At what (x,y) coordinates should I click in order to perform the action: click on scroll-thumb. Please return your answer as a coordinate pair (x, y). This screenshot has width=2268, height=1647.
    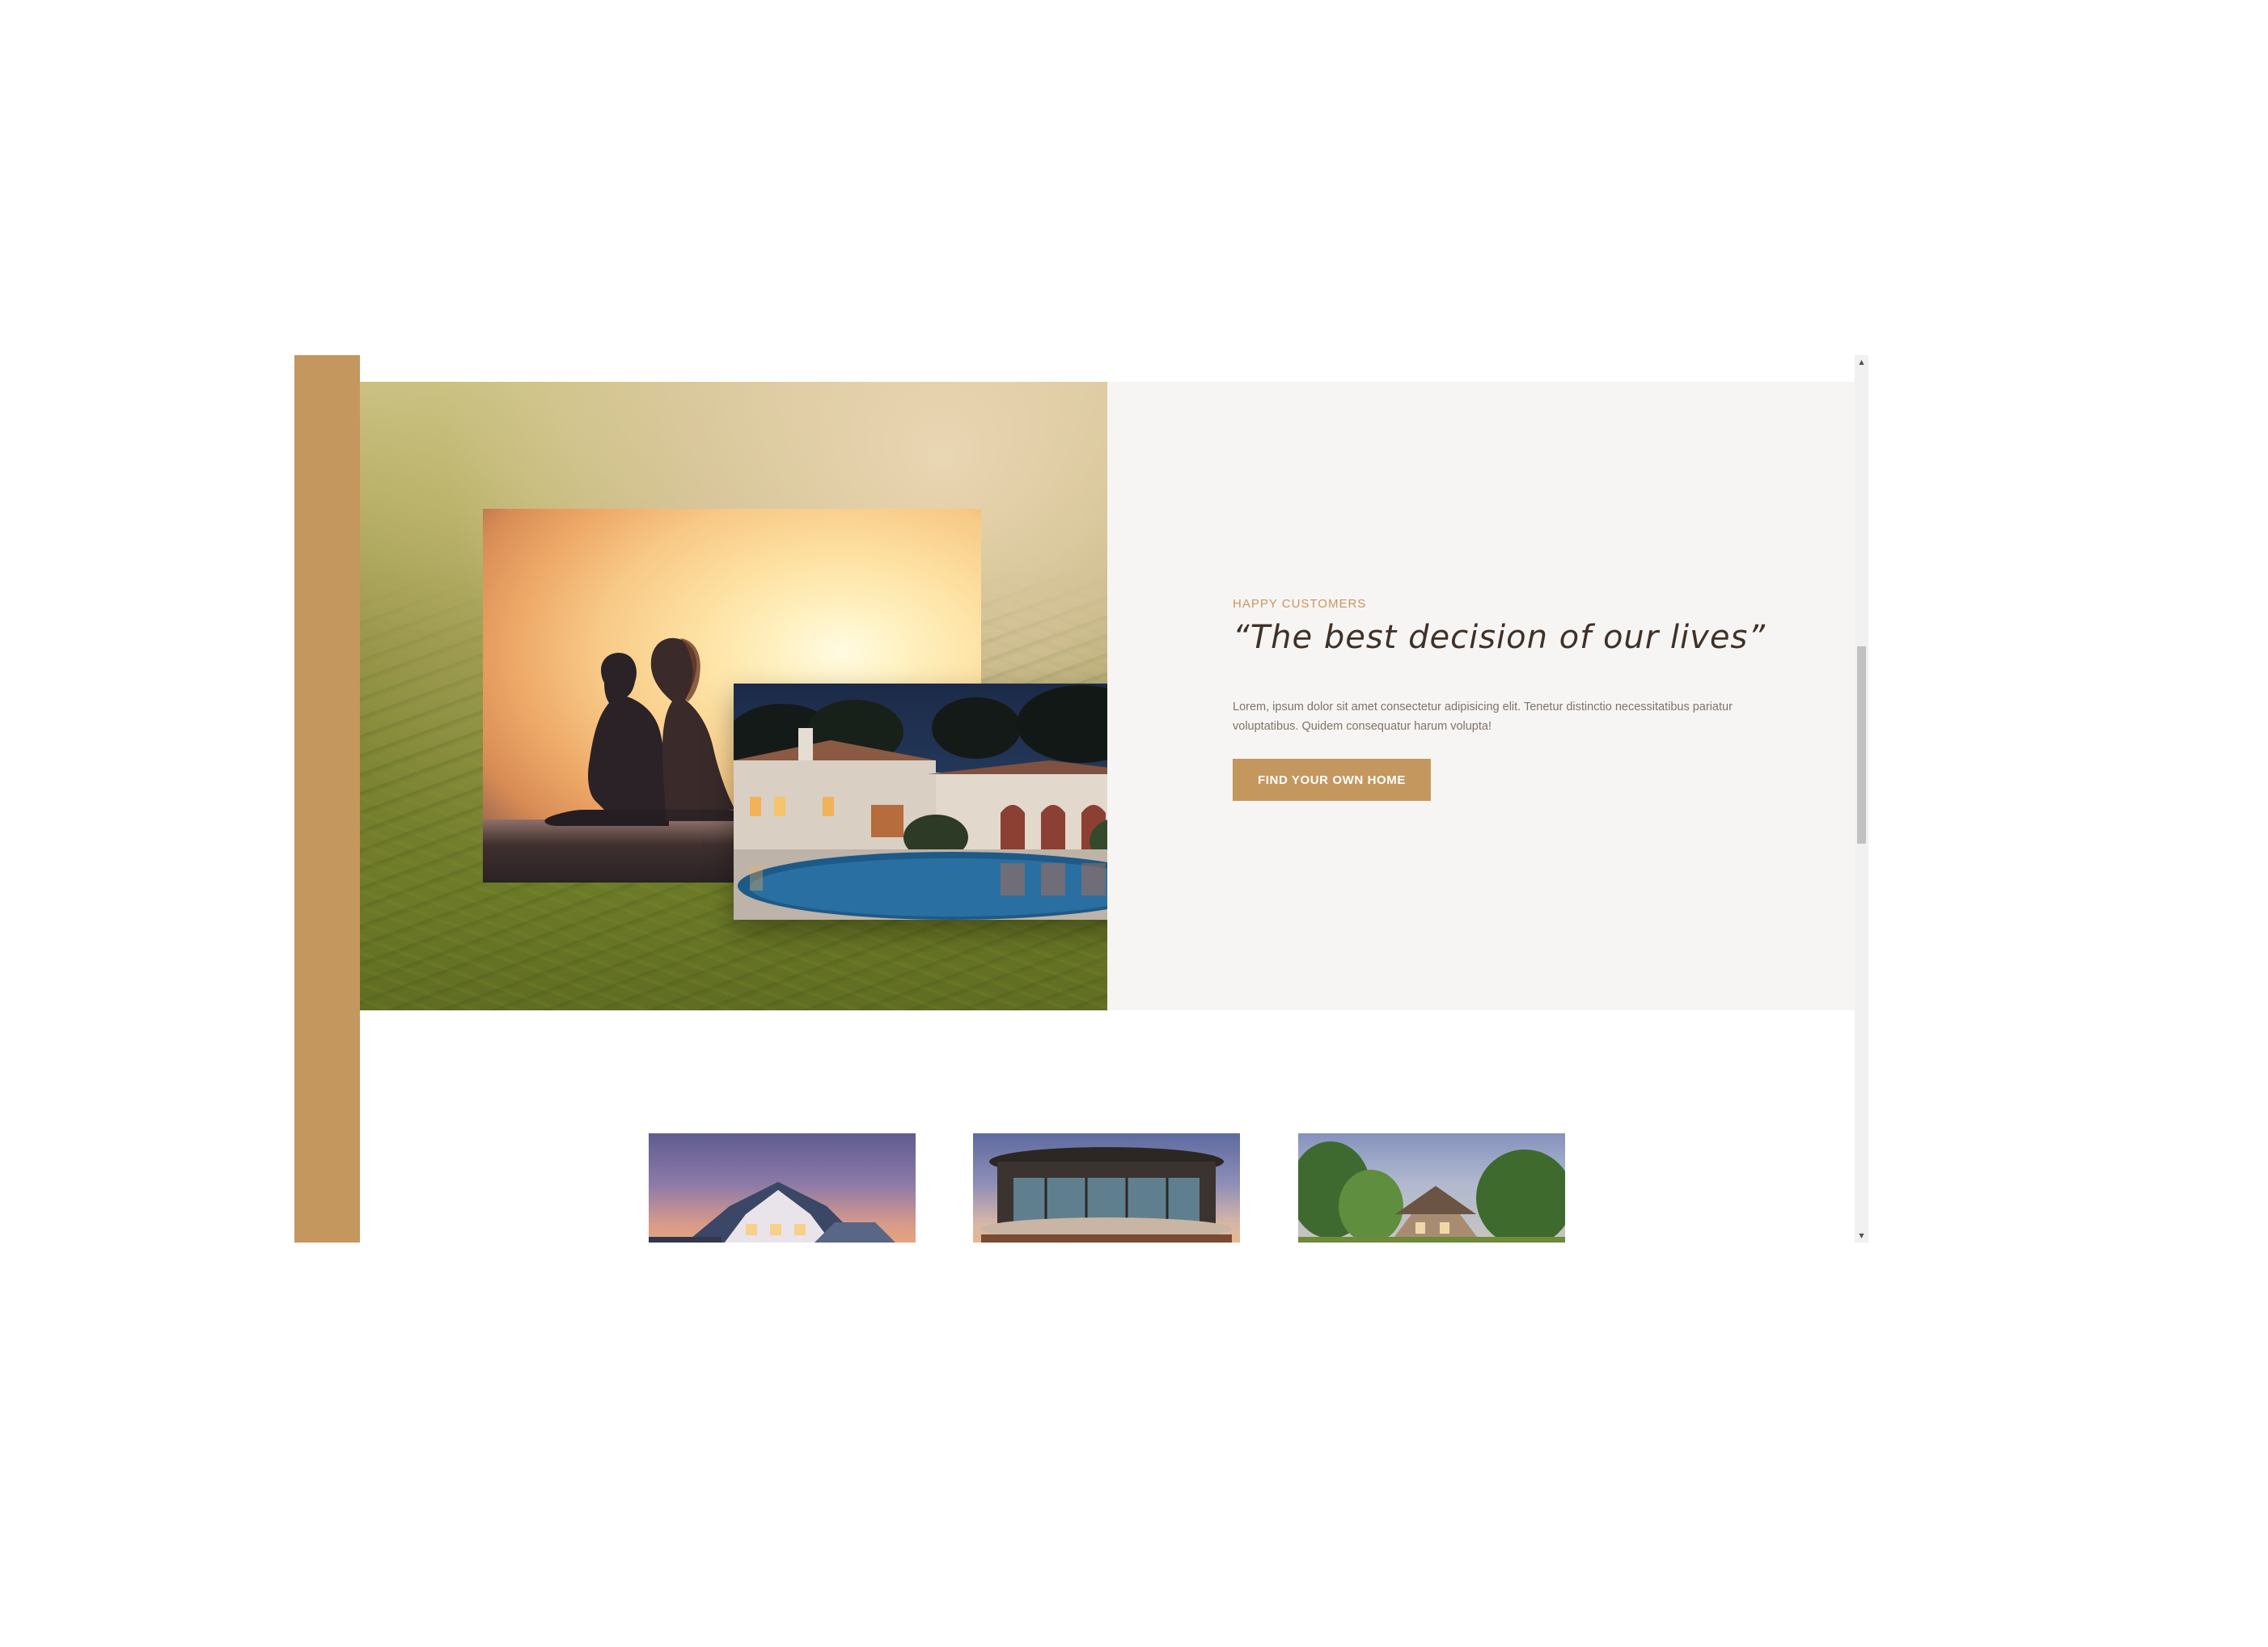
    Looking at the image, I should click on (1862, 745).